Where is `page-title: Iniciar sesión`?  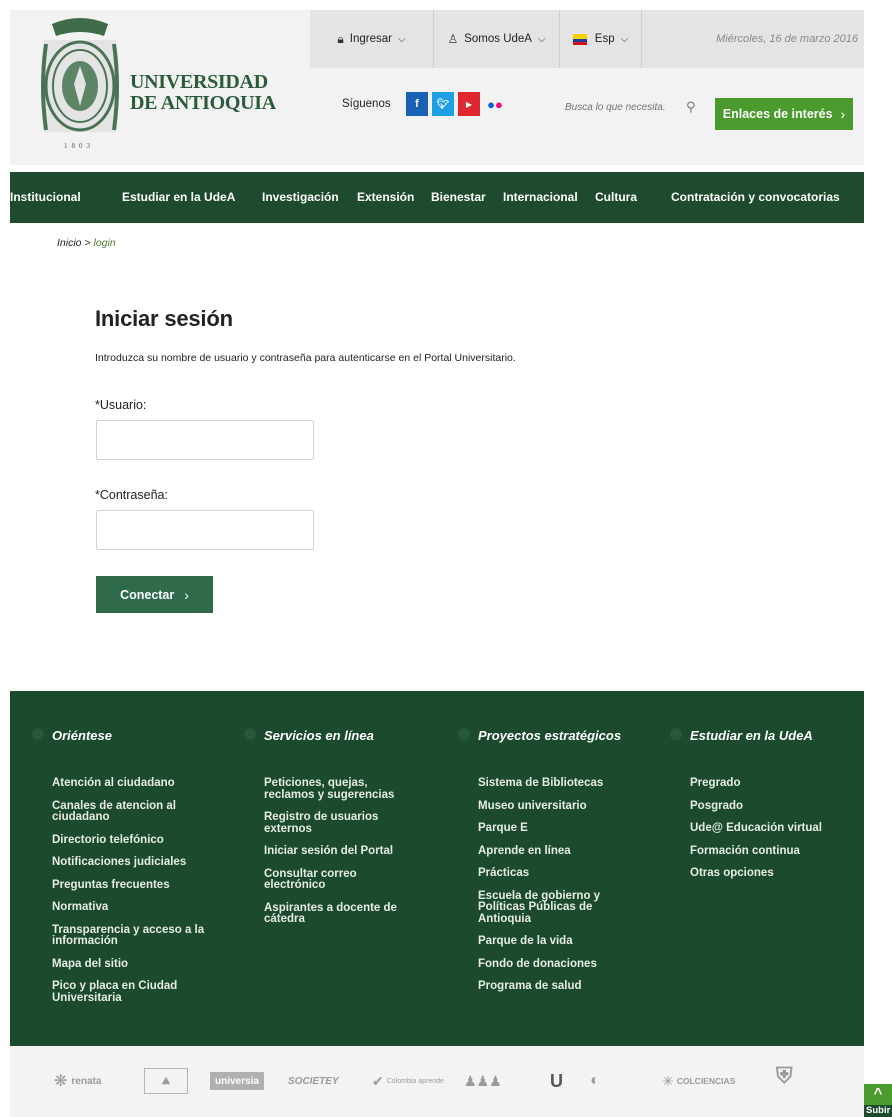 page-title: Iniciar sesión is located at coordinates (164, 318).